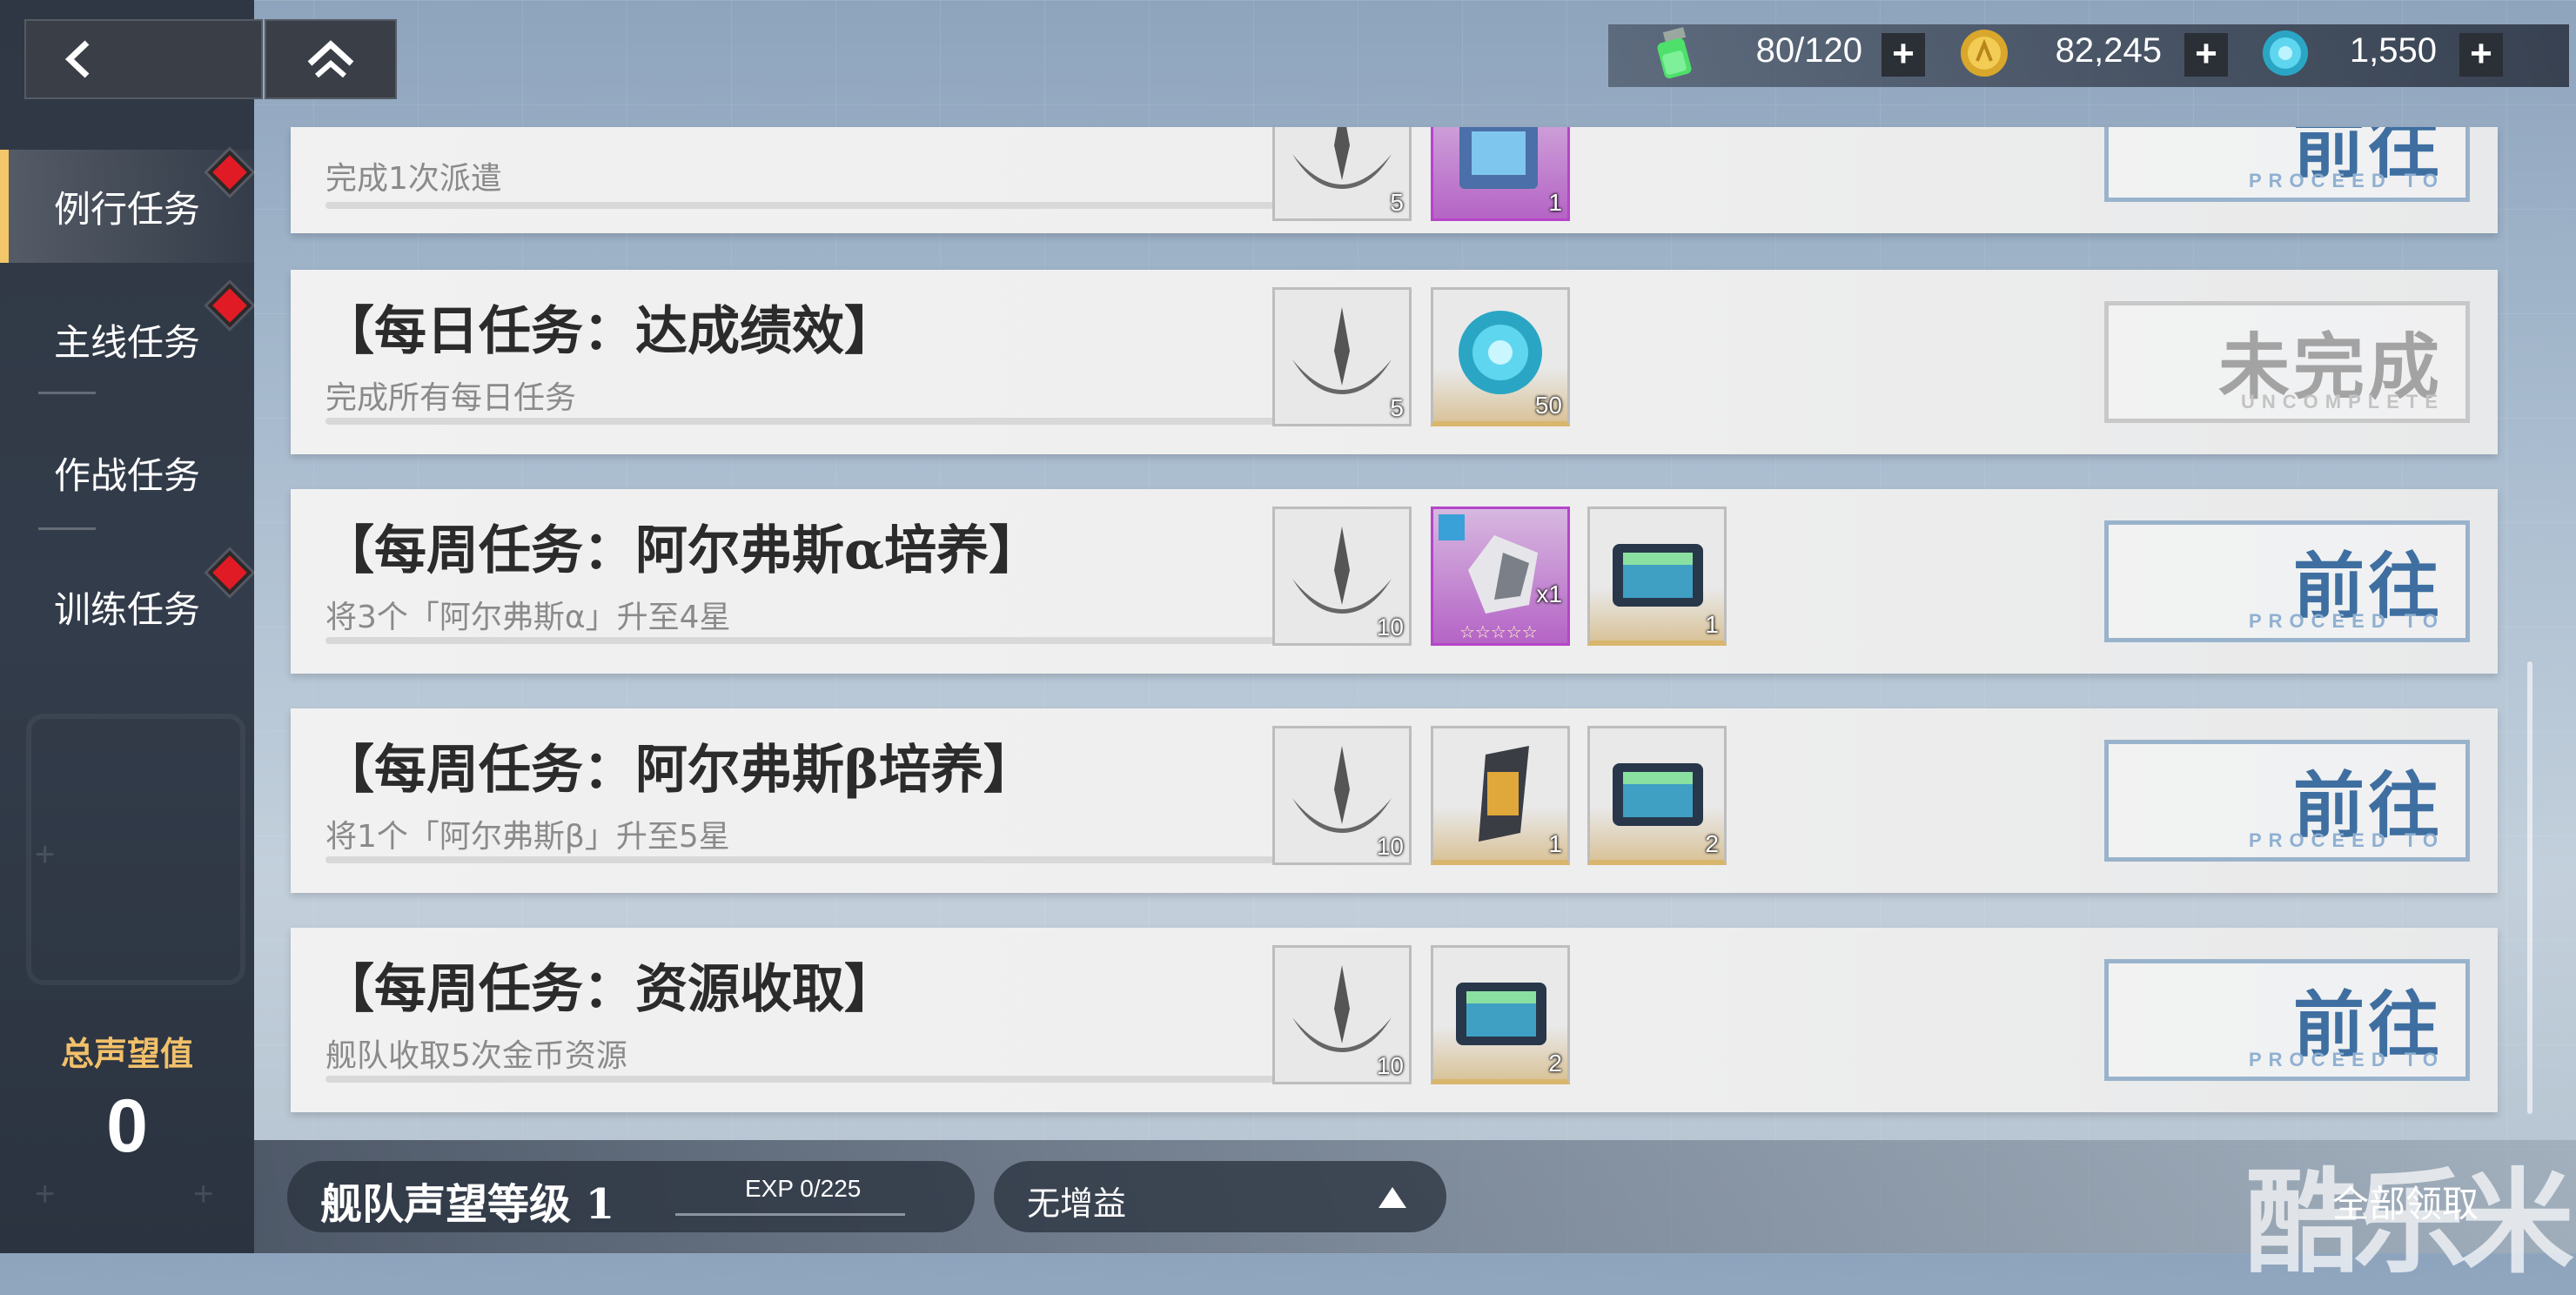  Describe the element at coordinates (1674, 53) in the screenshot. I see `stamina-vial-icon` at that location.